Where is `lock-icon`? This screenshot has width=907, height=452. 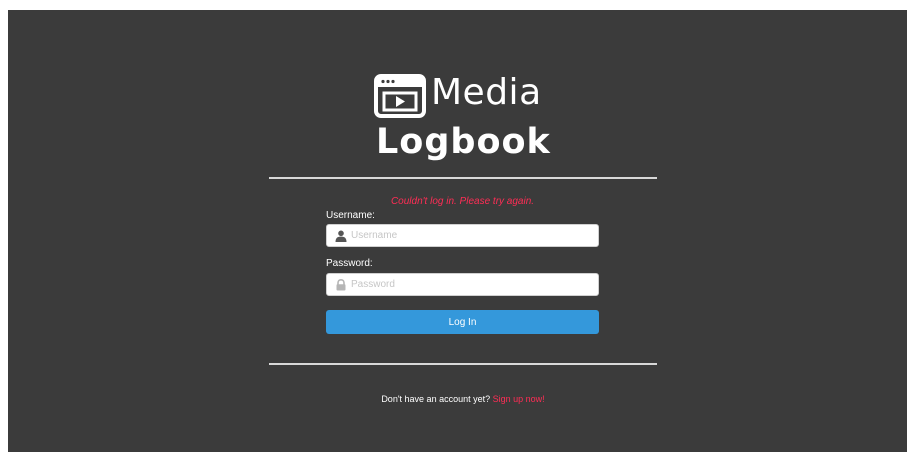
lock-icon is located at coordinates (341, 285).